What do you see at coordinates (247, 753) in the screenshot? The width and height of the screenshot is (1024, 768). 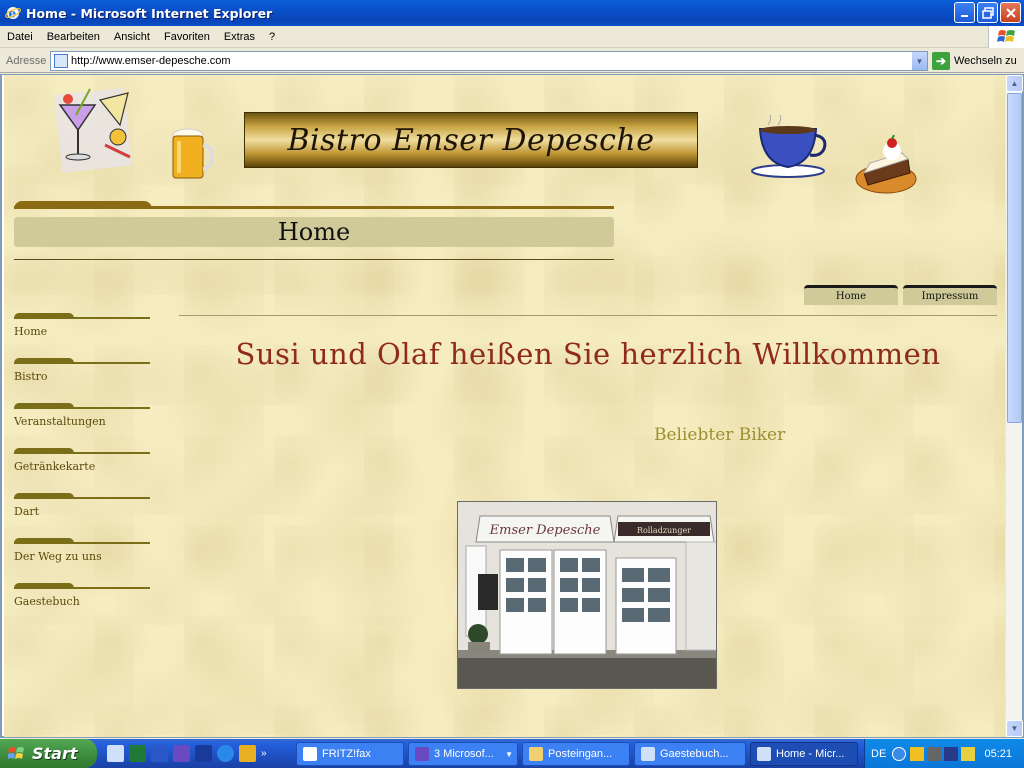 I see `media-icon` at bounding box center [247, 753].